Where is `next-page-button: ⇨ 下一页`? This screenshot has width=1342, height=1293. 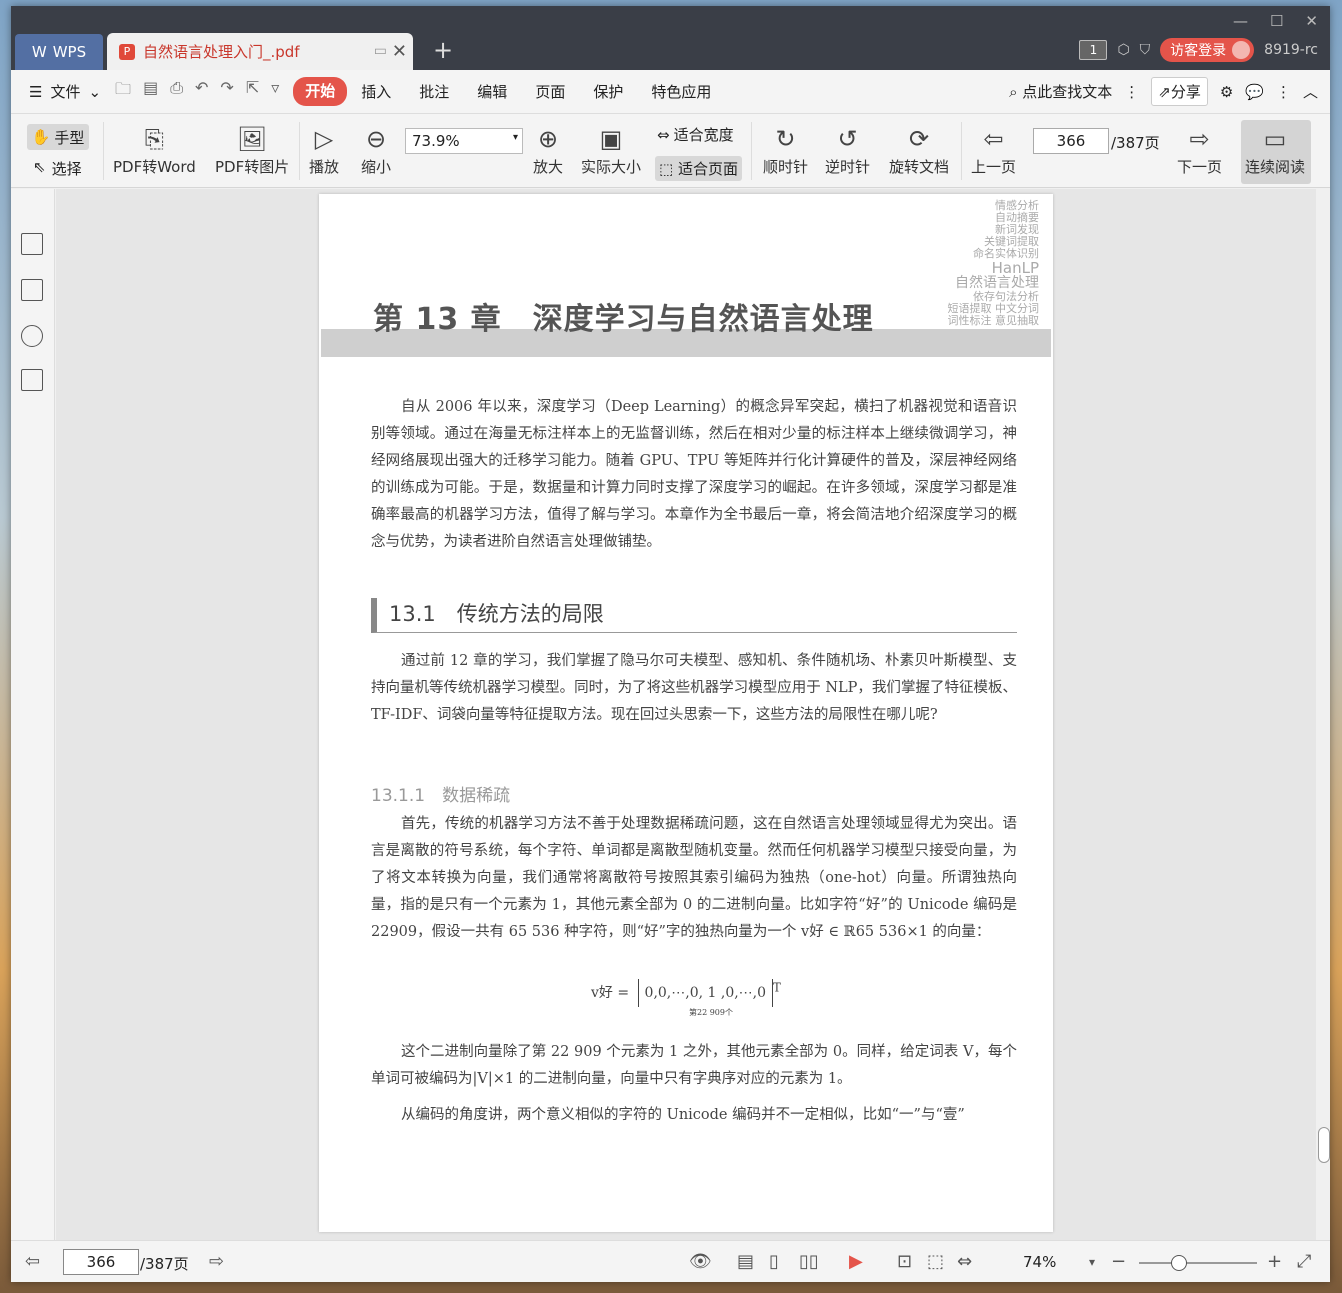
next-page-button: ⇨ 下一页 is located at coordinates (1199, 149).